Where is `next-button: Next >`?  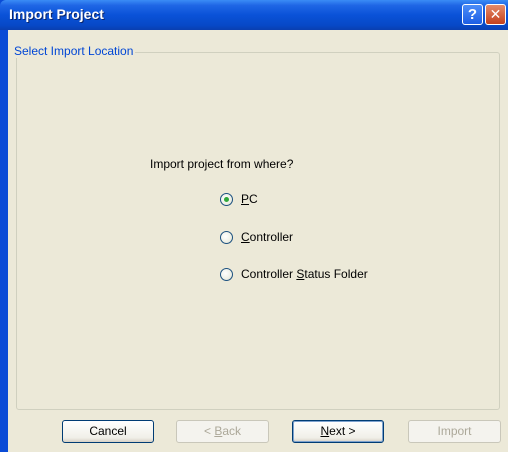
next-button: Next > is located at coordinates (338, 431).